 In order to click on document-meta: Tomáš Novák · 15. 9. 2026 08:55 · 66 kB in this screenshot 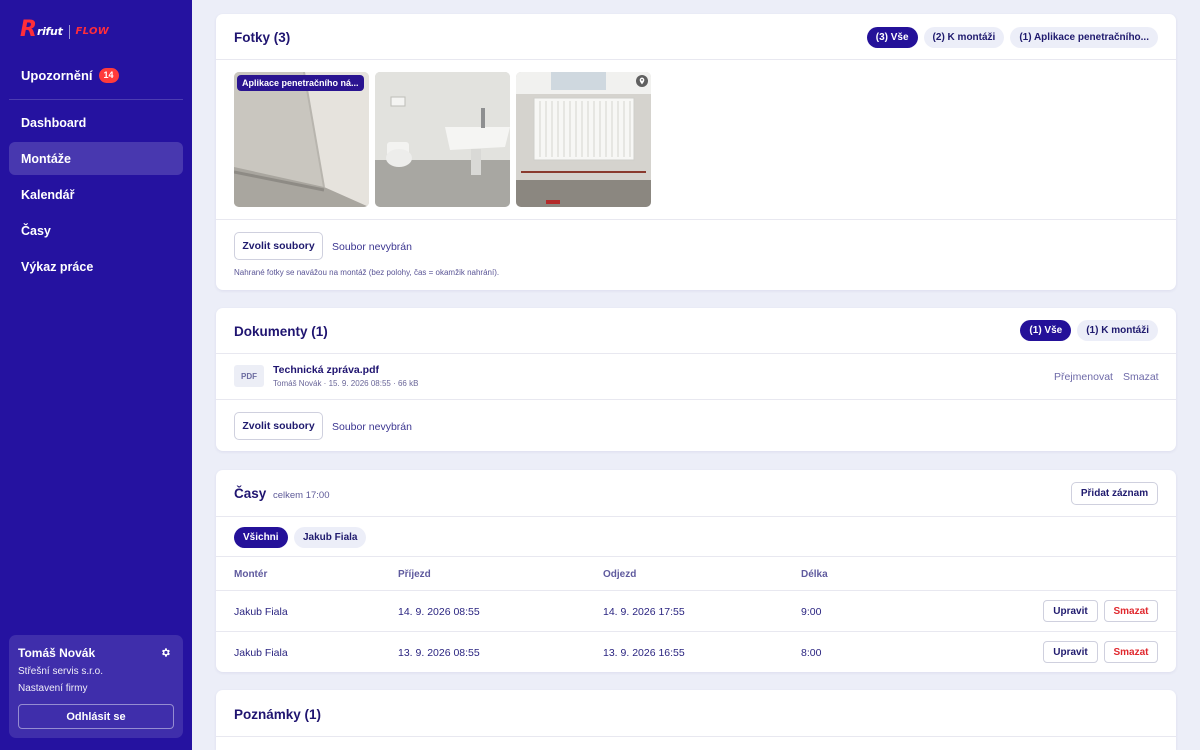, I will do `click(346, 383)`.